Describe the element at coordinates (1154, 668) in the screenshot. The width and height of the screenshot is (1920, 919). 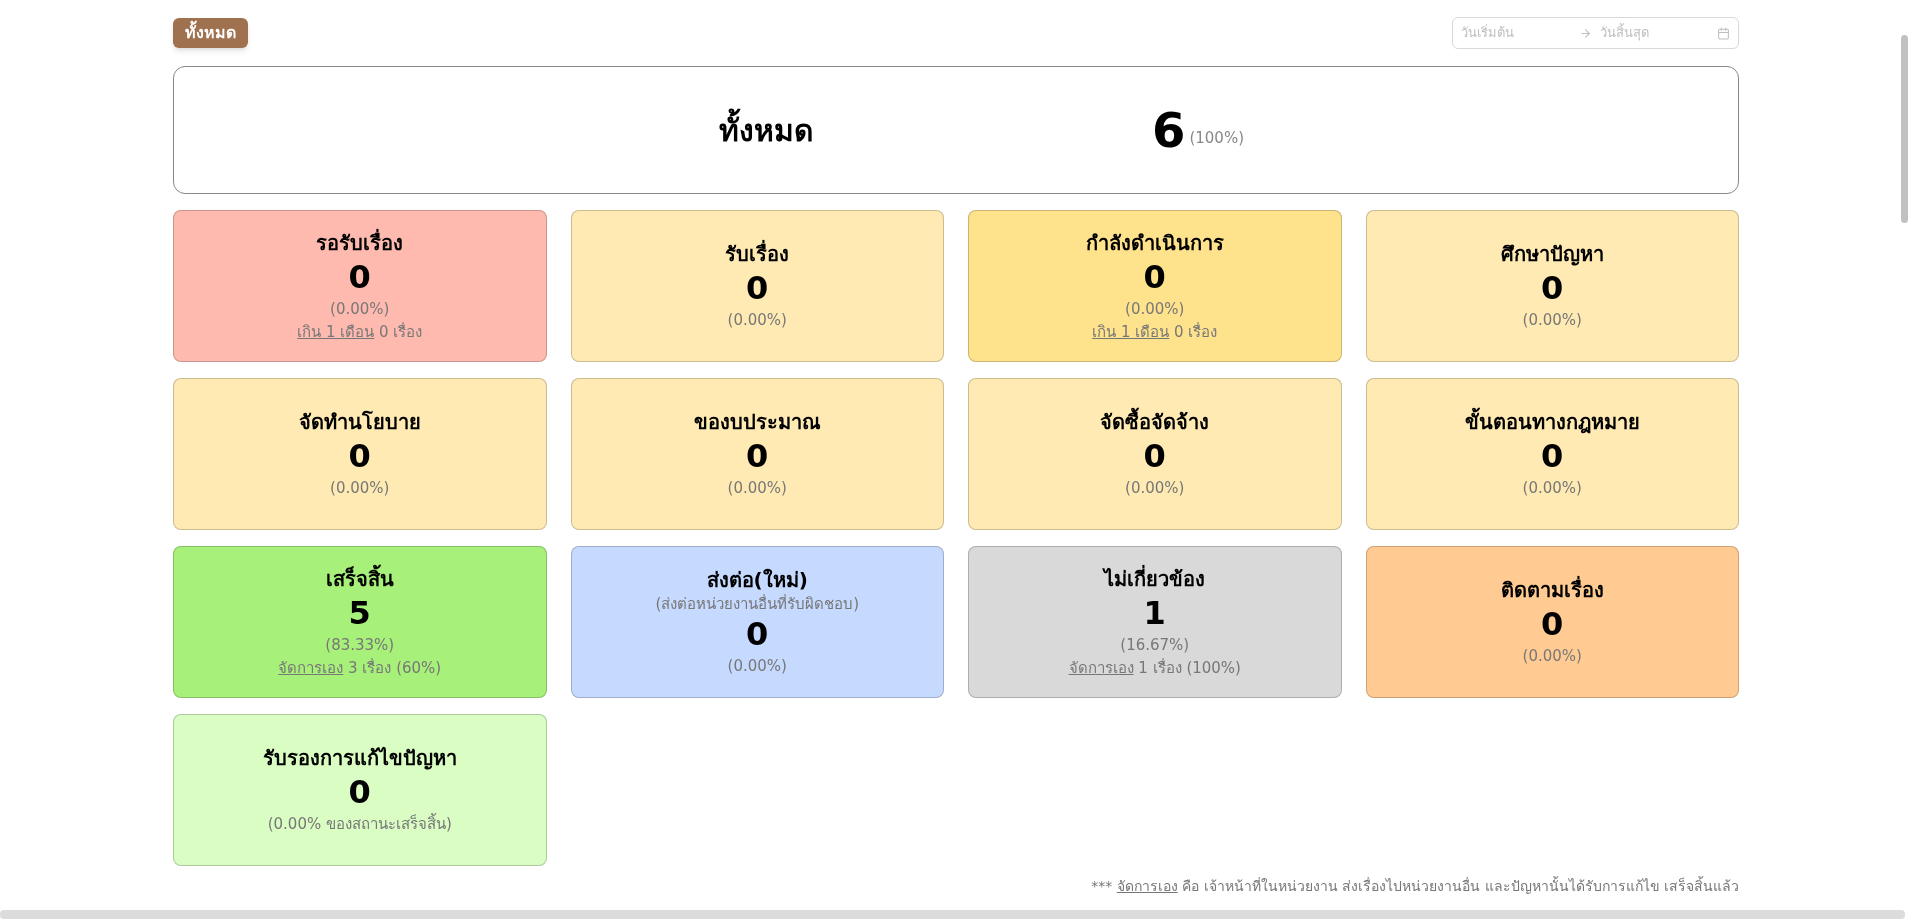
I see `card-note: จัดการเอง 1 เรื่อง (100%)` at that location.